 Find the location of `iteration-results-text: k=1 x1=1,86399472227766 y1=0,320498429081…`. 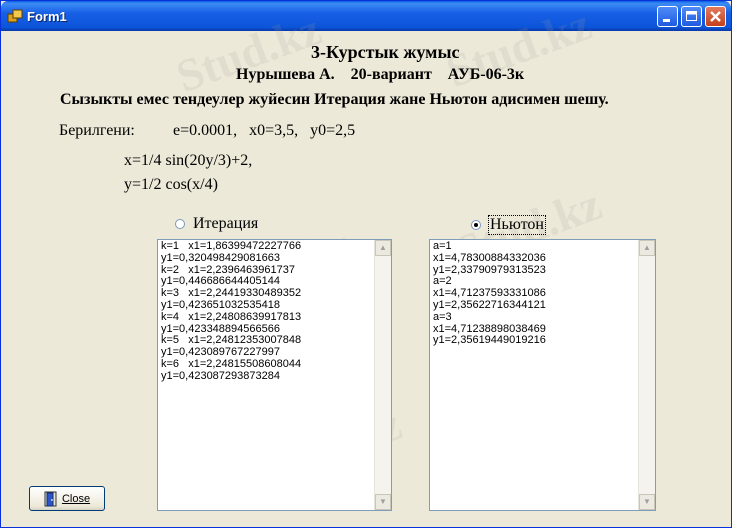

iteration-results-text: k=1 x1=1,86399472227766 y1=0,320498429081… is located at coordinates (231, 311).